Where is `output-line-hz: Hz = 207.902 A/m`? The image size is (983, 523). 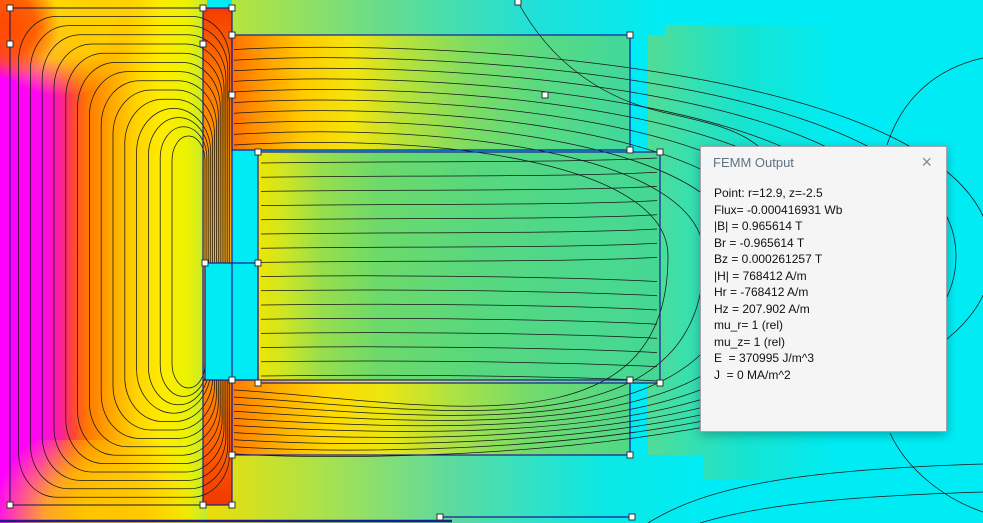 output-line-hz: Hz = 207.902 A/m is located at coordinates (762, 308).